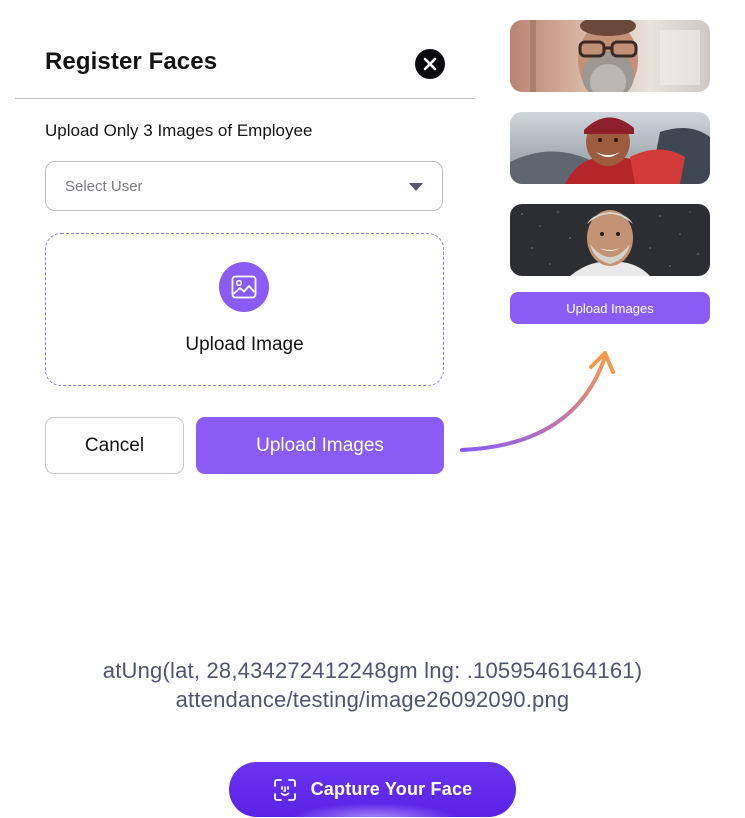 The height and width of the screenshot is (818, 745). I want to click on cancel-button: Cancel, so click(114, 445).